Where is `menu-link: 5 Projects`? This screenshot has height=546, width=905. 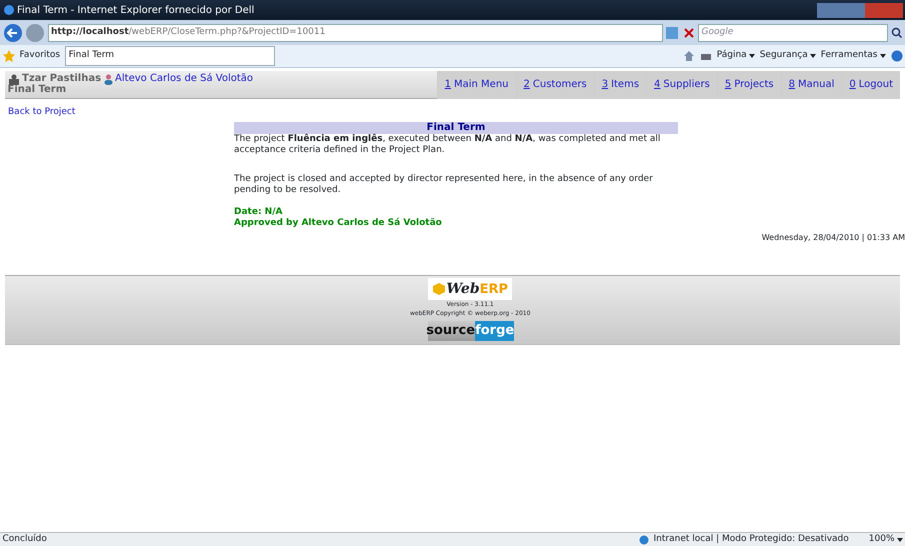 menu-link: 5 Projects is located at coordinates (748, 84).